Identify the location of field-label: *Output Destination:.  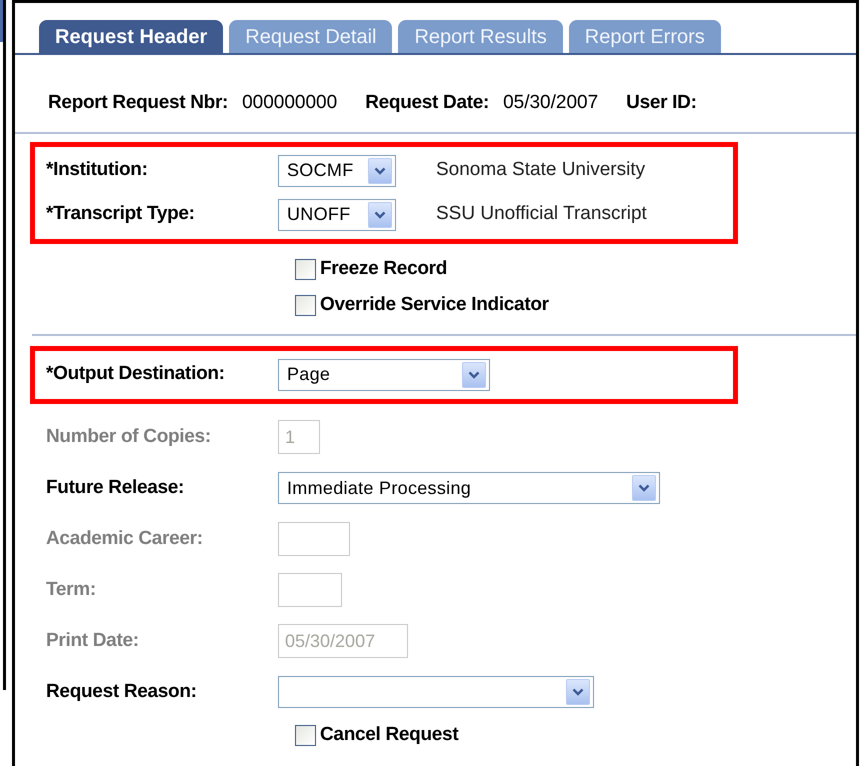
(136, 374).